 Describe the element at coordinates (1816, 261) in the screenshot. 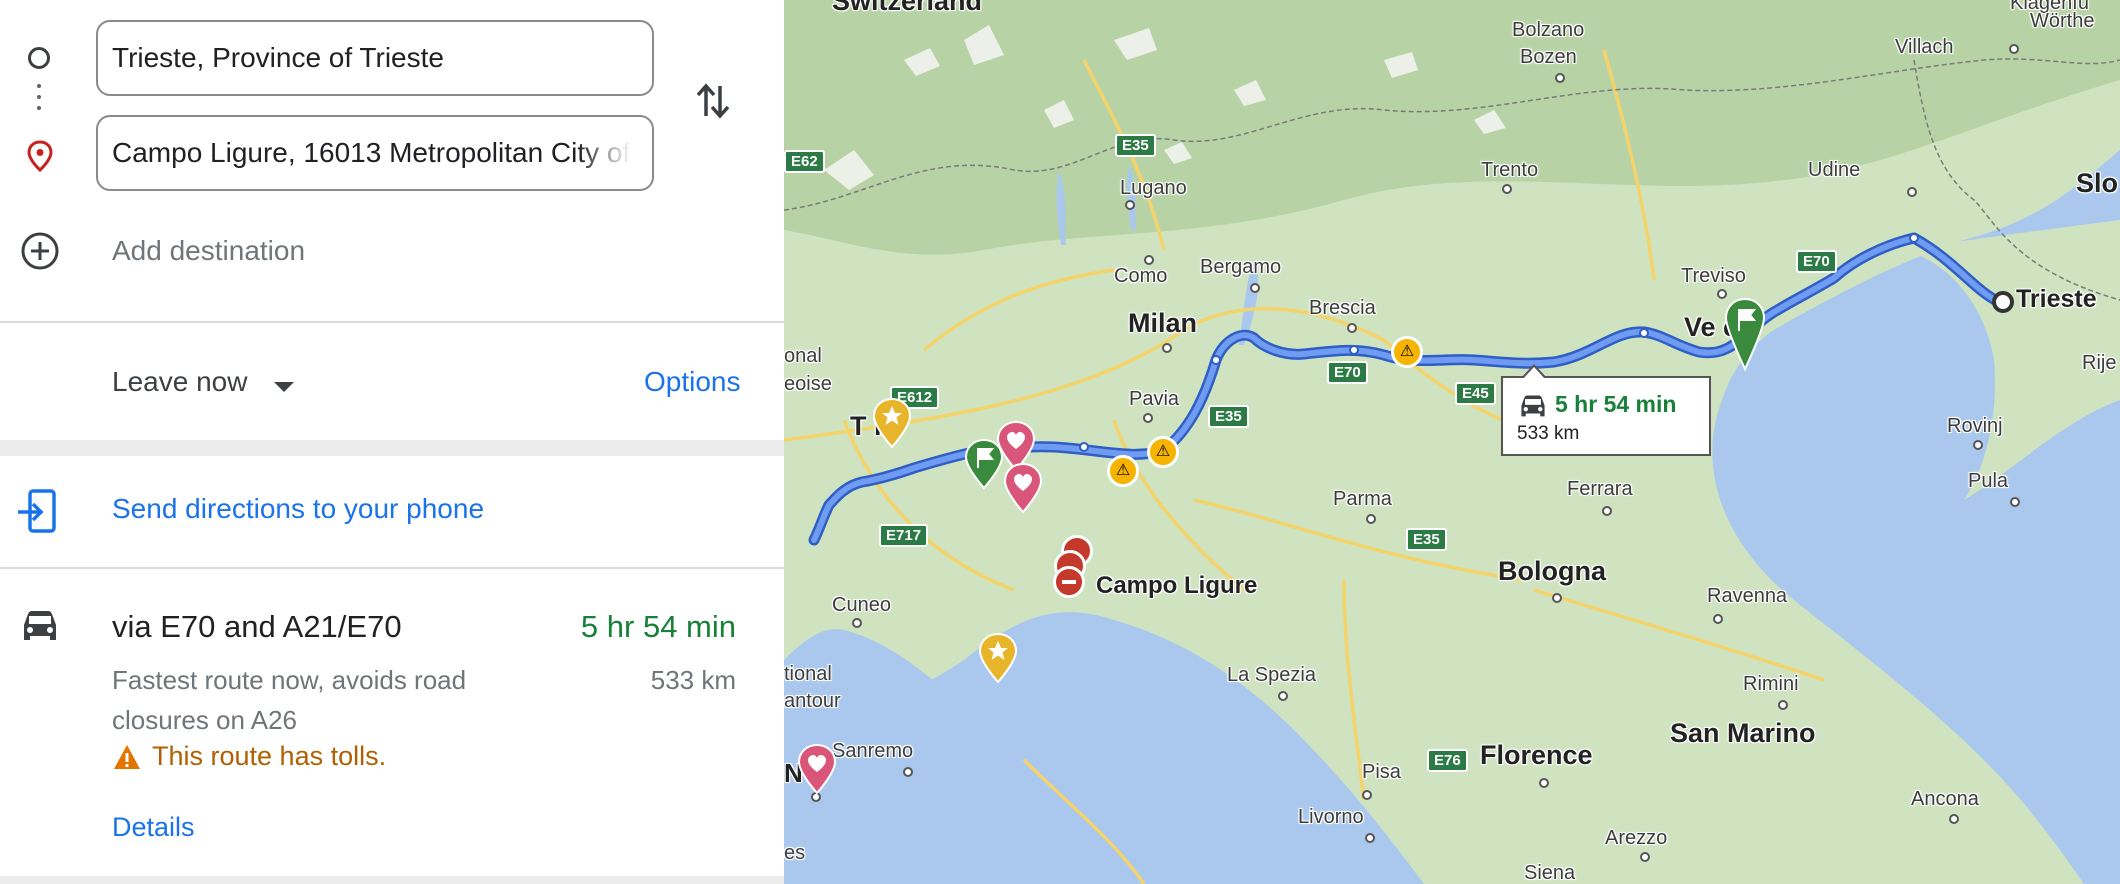

I see `shield-e70-east: E70` at that location.